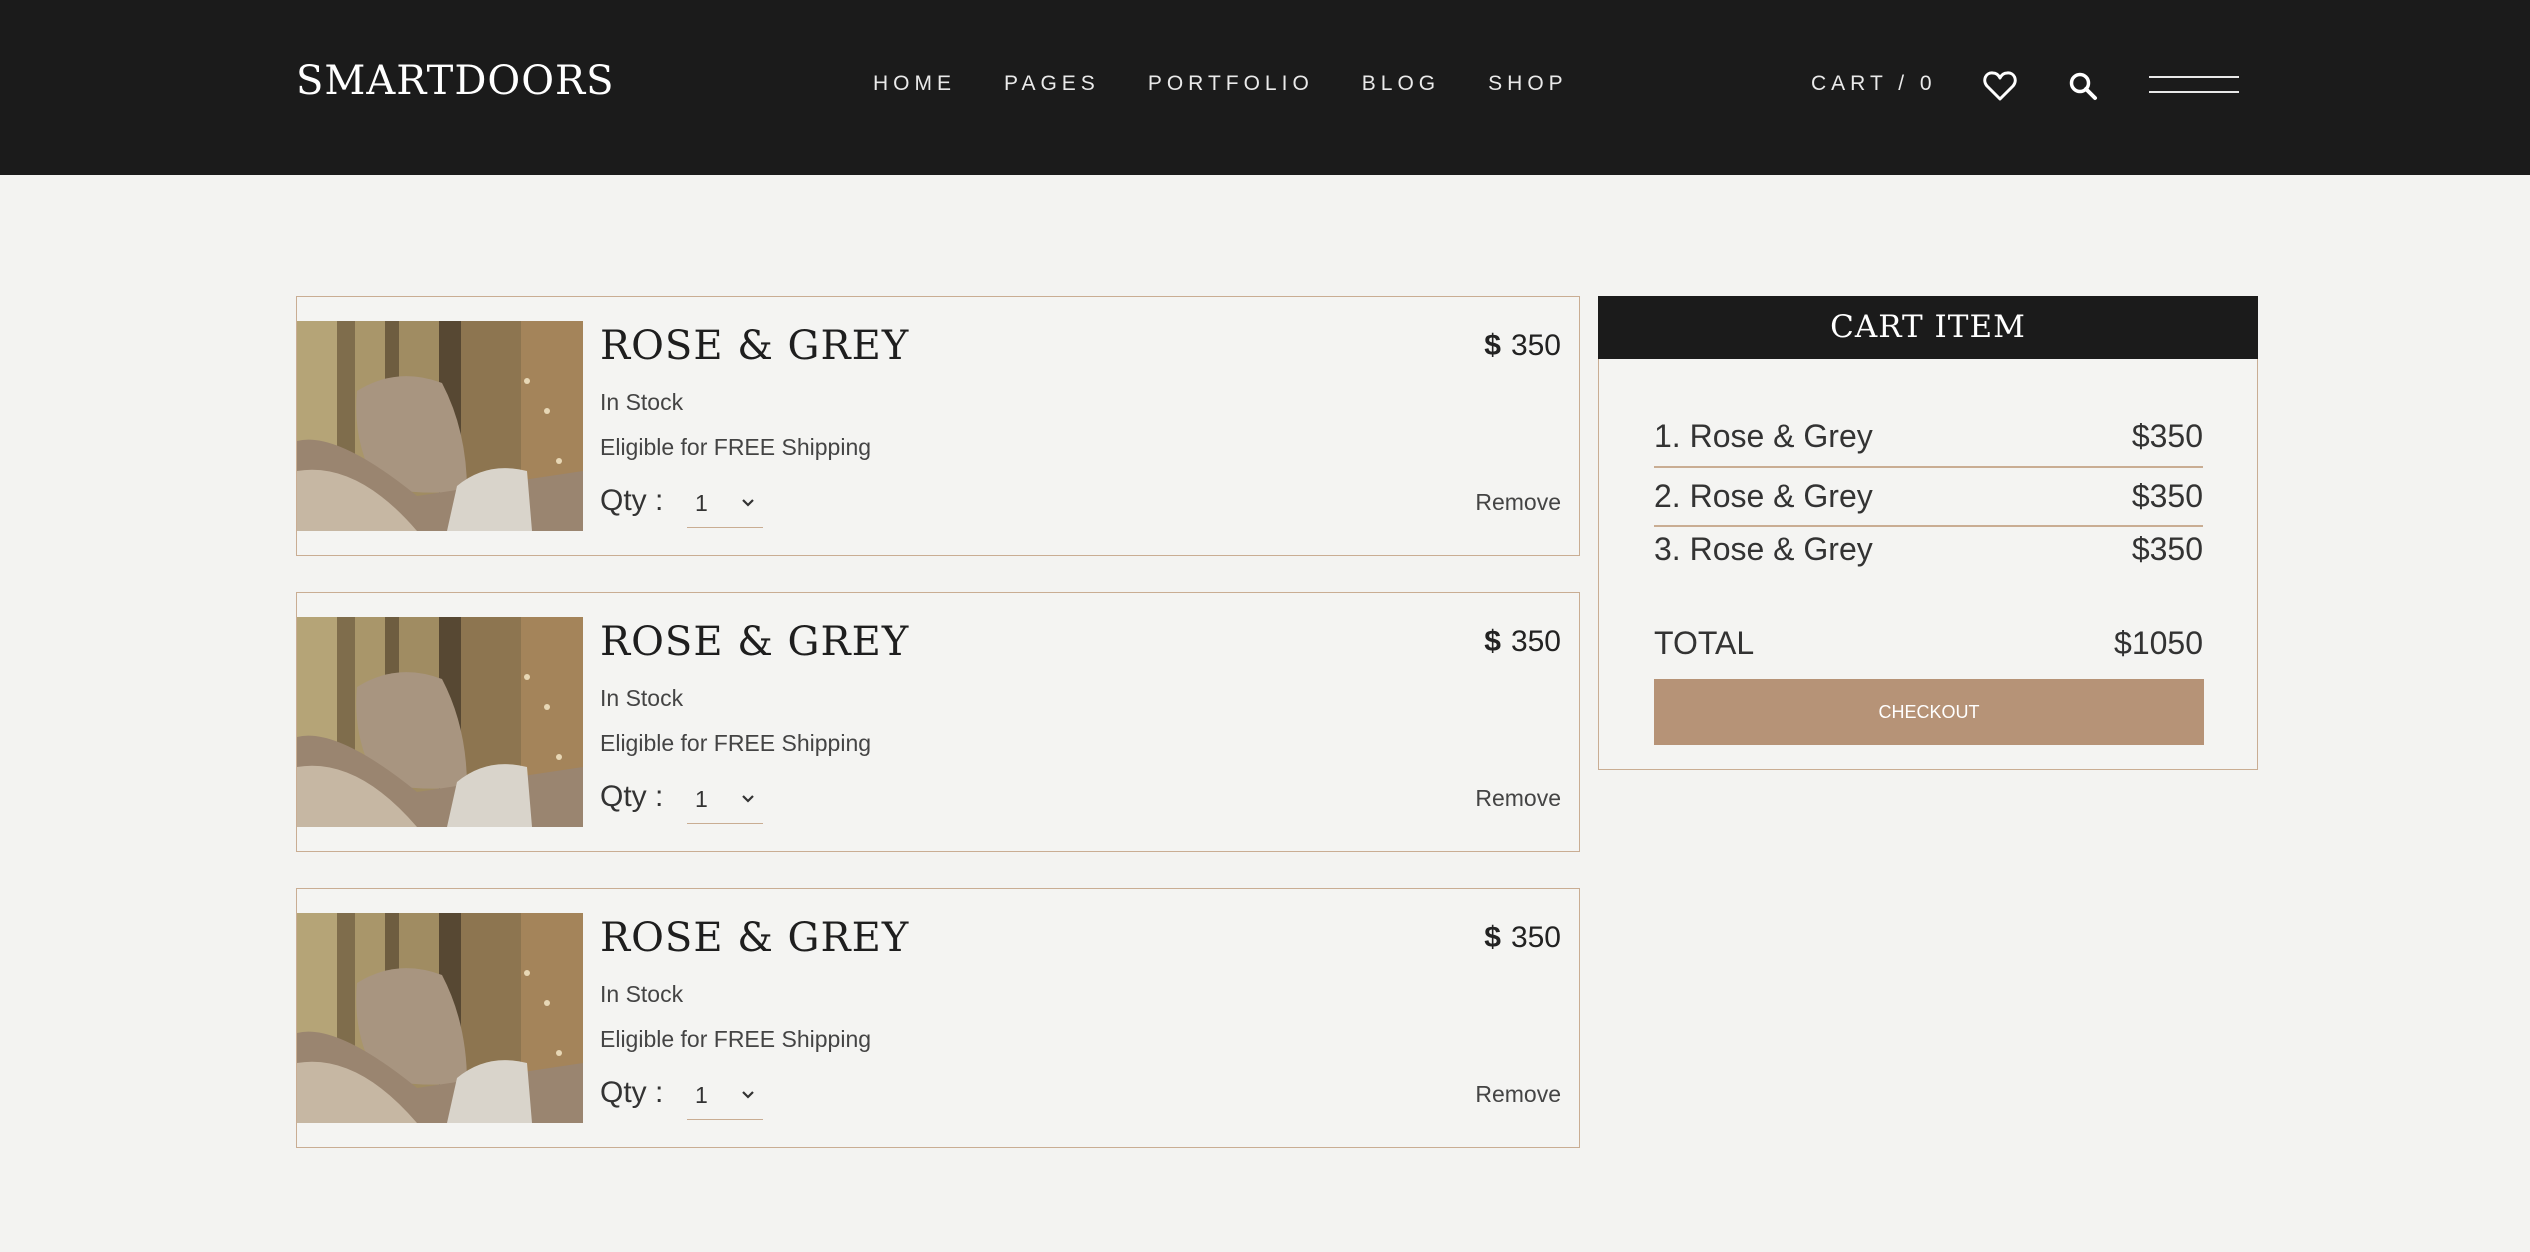  Describe the element at coordinates (1528, 84) in the screenshot. I see `nav-shop: SHOP` at that location.